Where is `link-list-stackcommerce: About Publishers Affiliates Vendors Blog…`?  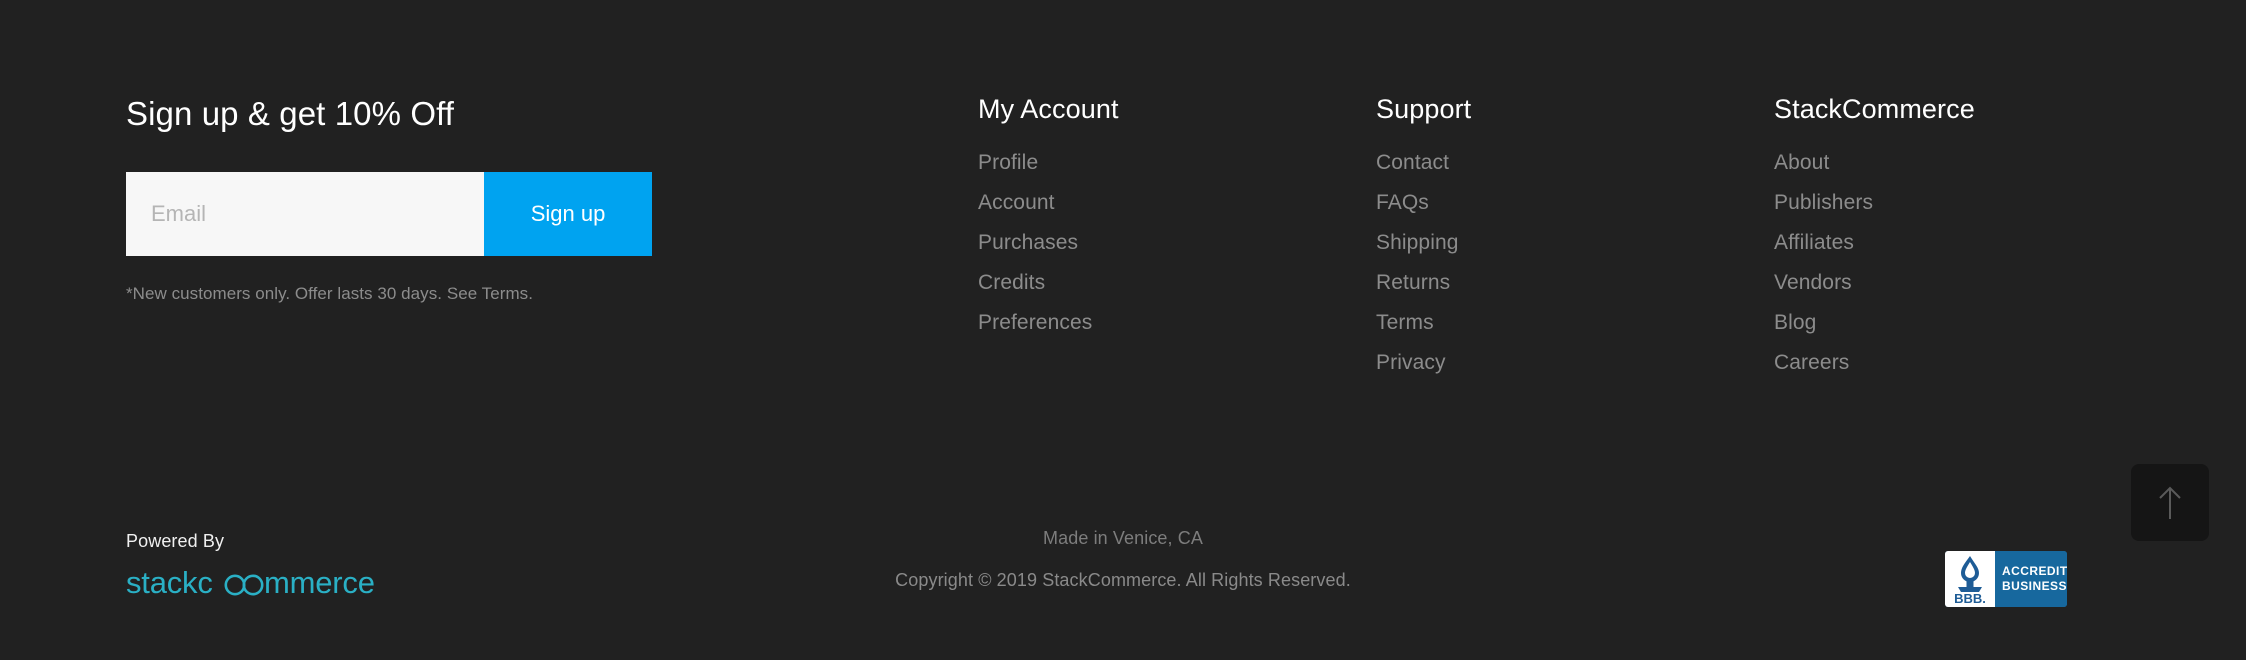 link-list-stackcommerce: About Publishers Affiliates Vendors Blog… is located at coordinates (1973, 254).